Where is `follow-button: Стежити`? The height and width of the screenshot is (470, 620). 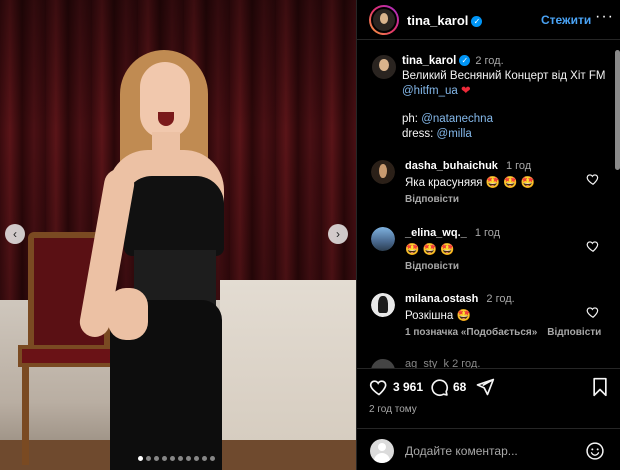
follow-button: Стежити is located at coordinates (566, 20).